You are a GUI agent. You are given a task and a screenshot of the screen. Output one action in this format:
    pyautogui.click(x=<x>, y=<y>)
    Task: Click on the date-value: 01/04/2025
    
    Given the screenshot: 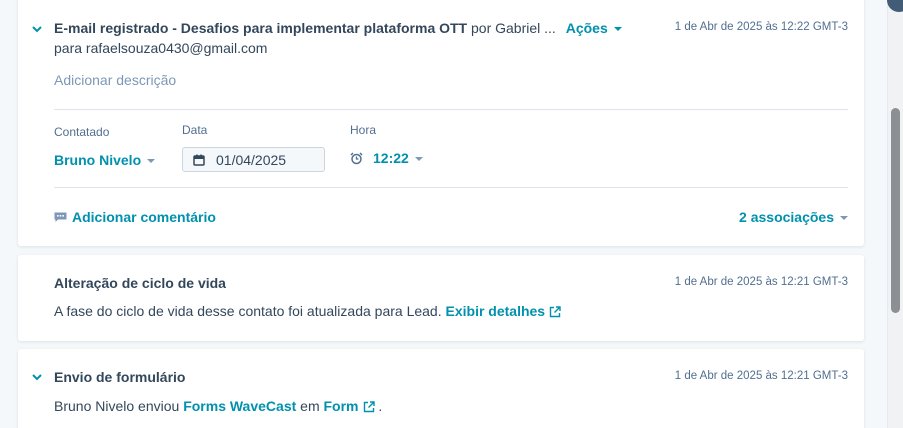 What is the action you would take?
    pyautogui.click(x=251, y=159)
    